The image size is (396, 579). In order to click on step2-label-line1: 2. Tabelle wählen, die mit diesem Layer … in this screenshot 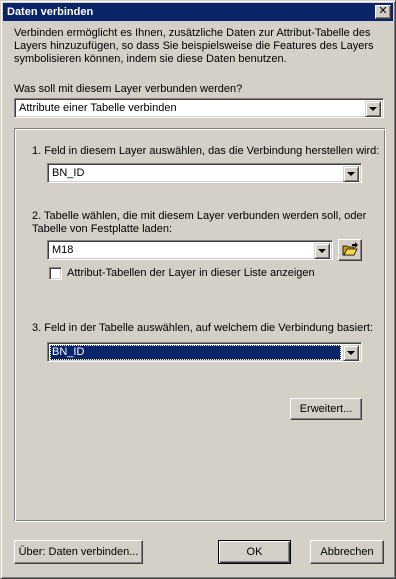, I will do `click(199, 216)`.